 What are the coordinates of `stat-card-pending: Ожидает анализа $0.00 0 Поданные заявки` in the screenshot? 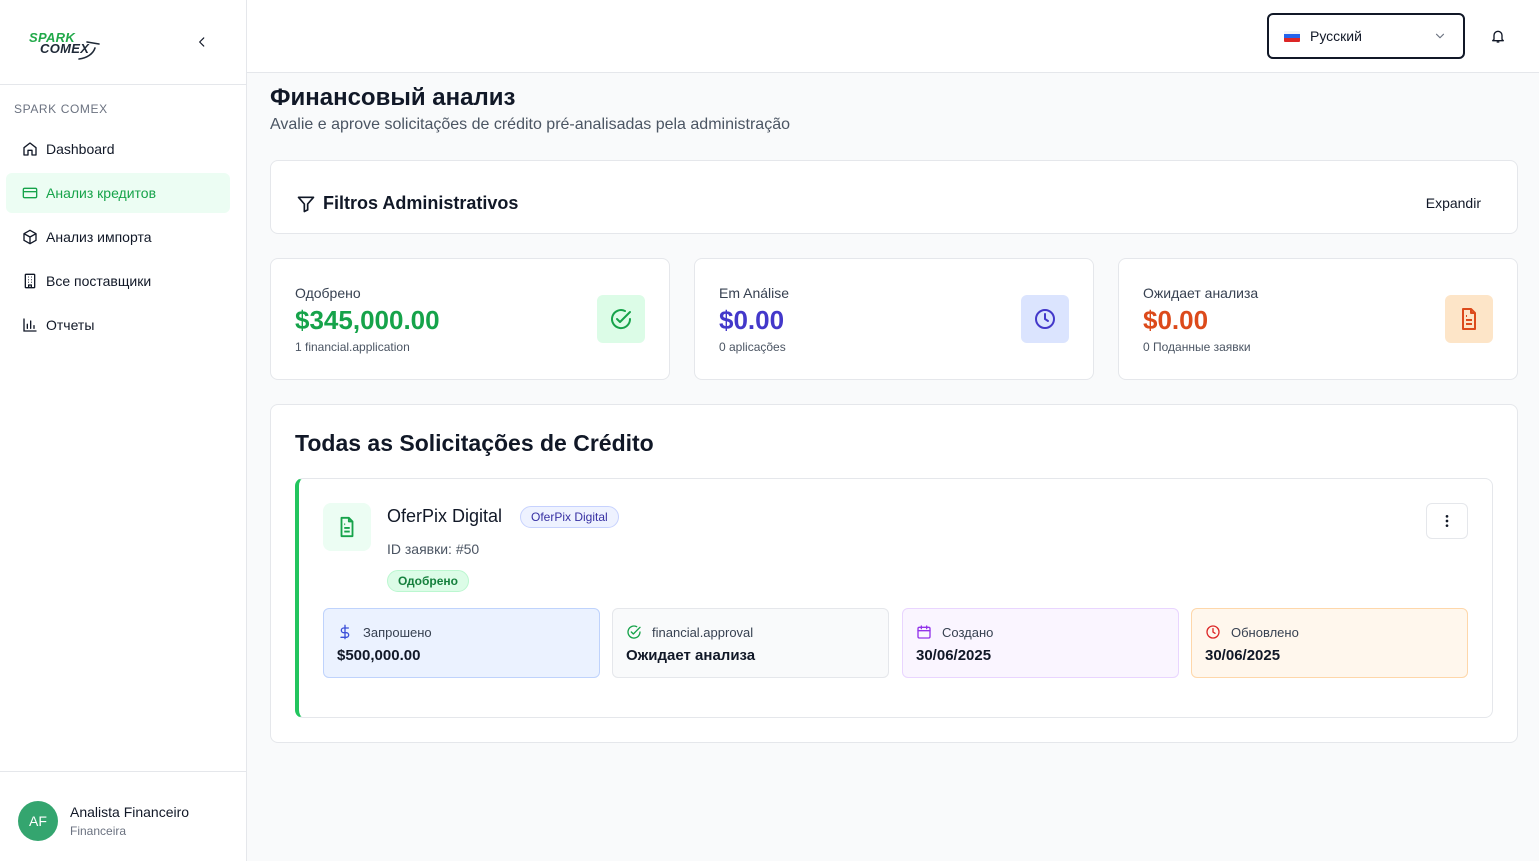 It's located at (1318, 319).